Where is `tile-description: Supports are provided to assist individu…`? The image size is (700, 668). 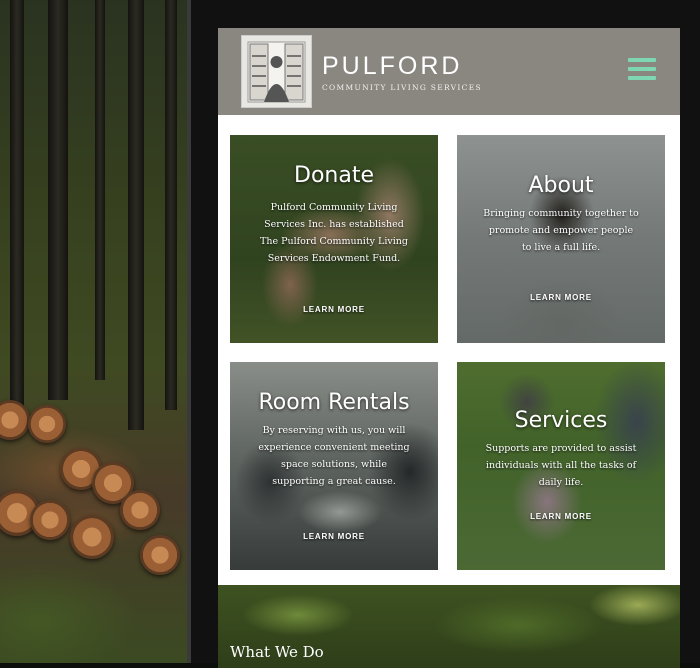
tile-description: Supports are provided to assist individu… is located at coordinates (561, 465).